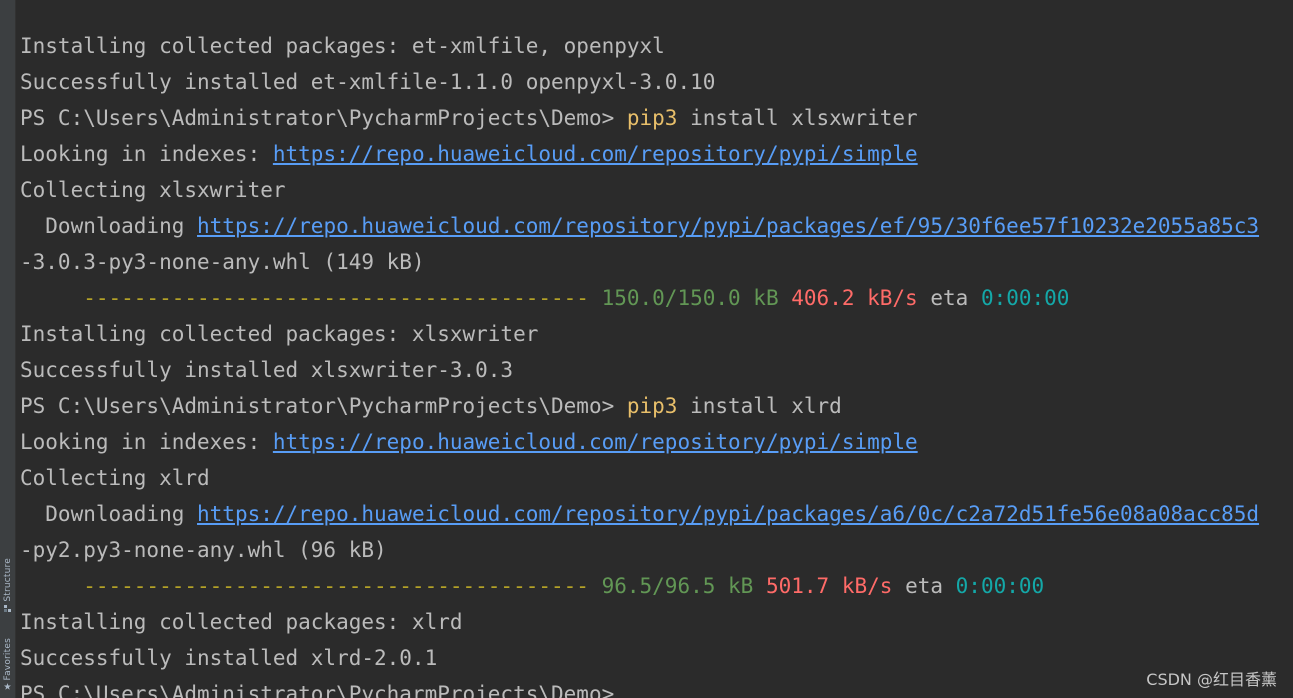 Image resolution: width=1293 pixels, height=698 pixels. What do you see at coordinates (153, 190) in the screenshot?
I see `output-text: Collecting xlsxwriter` at bounding box center [153, 190].